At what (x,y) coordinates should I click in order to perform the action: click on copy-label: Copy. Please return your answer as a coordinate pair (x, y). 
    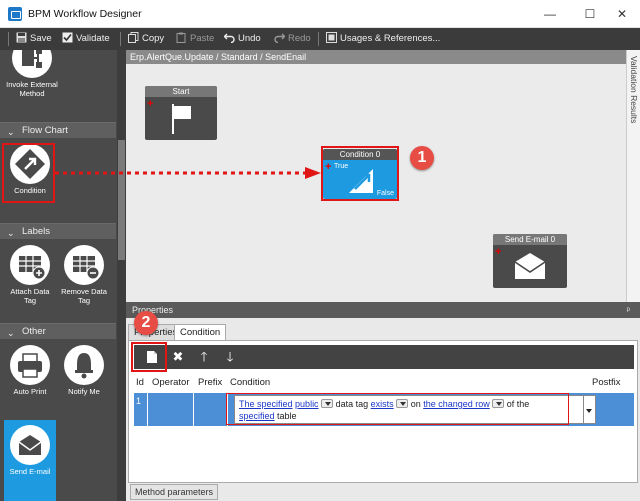
    Looking at the image, I should click on (153, 38).